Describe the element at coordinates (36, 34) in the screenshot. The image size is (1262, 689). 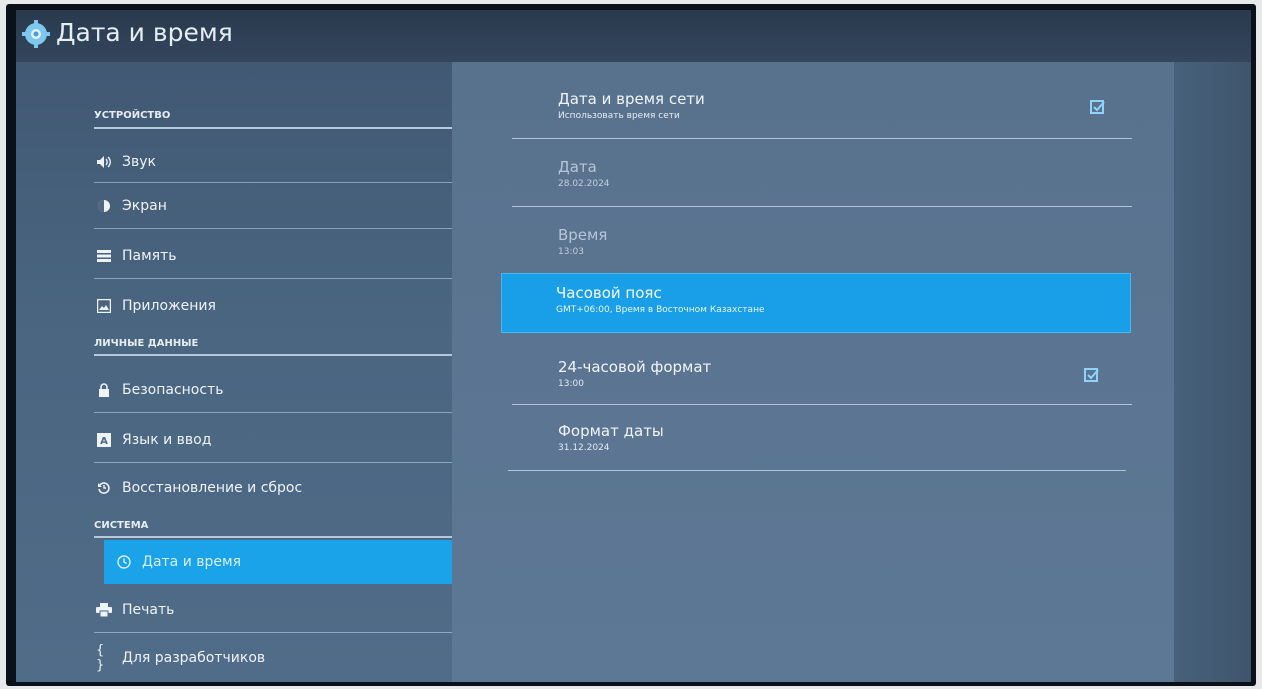
I see `gear-icon` at that location.